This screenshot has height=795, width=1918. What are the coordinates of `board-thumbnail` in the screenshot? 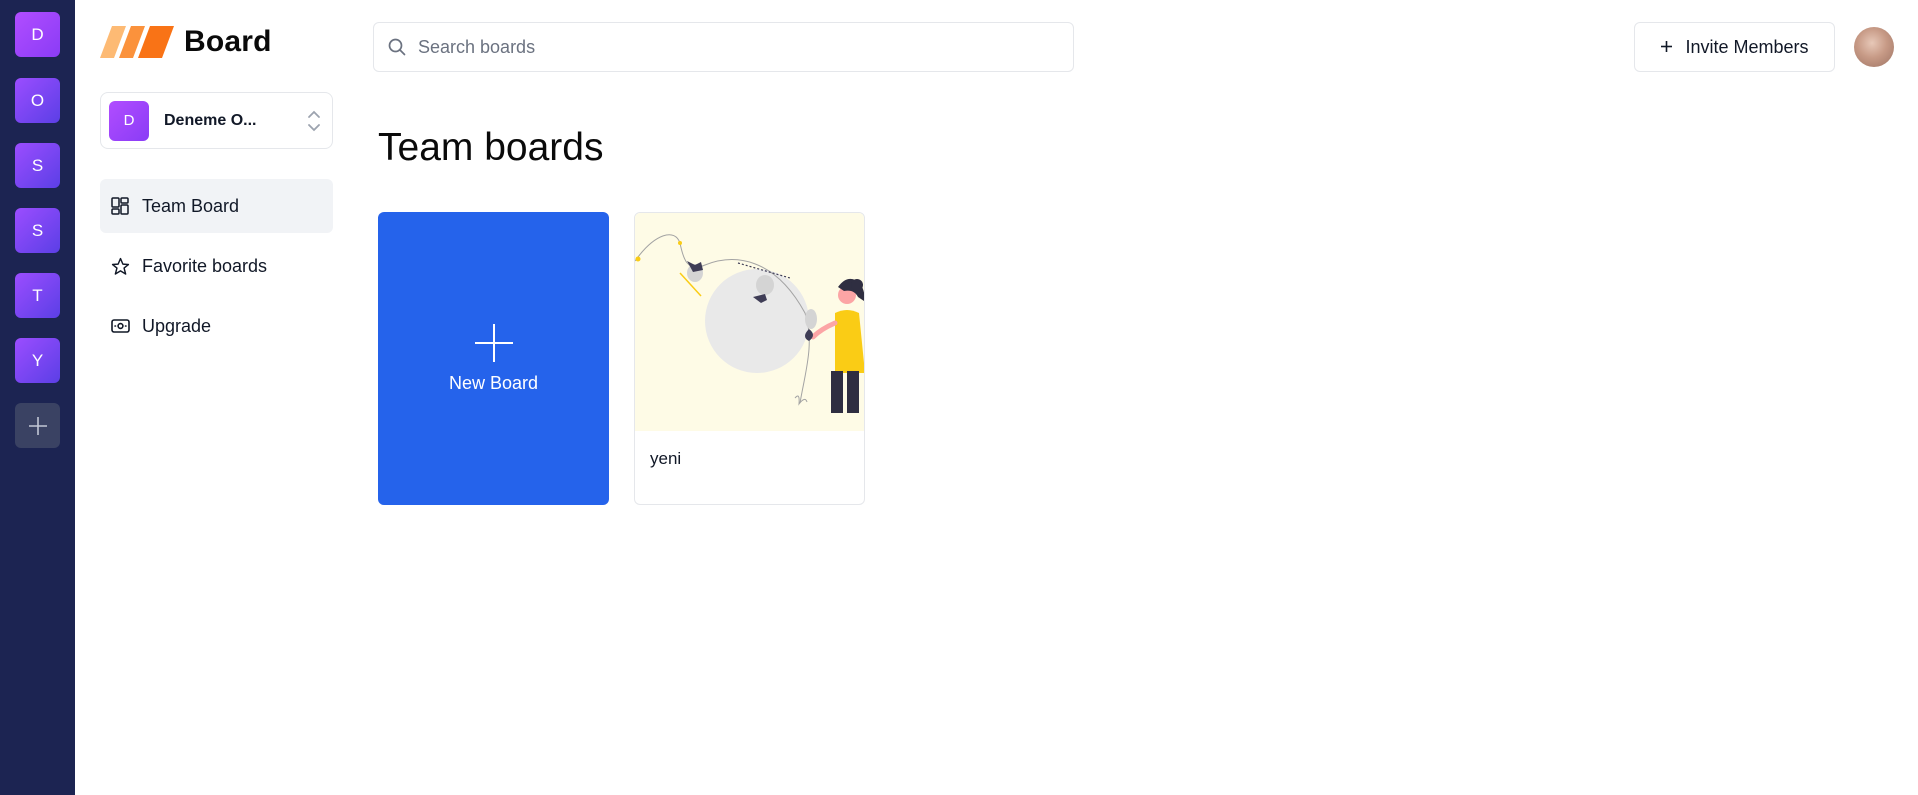 It's located at (749, 322).